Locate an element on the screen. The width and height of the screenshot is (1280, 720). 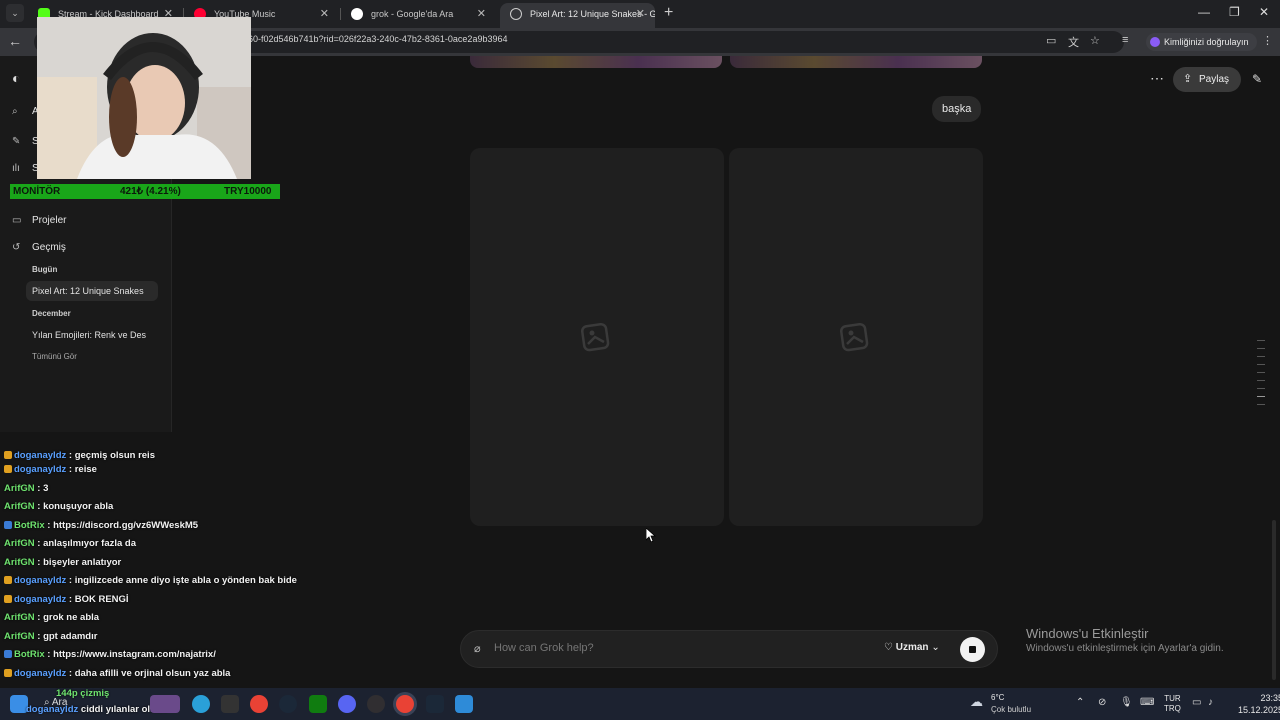
mouse-cursor-icon is located at coordinates (651, 535).